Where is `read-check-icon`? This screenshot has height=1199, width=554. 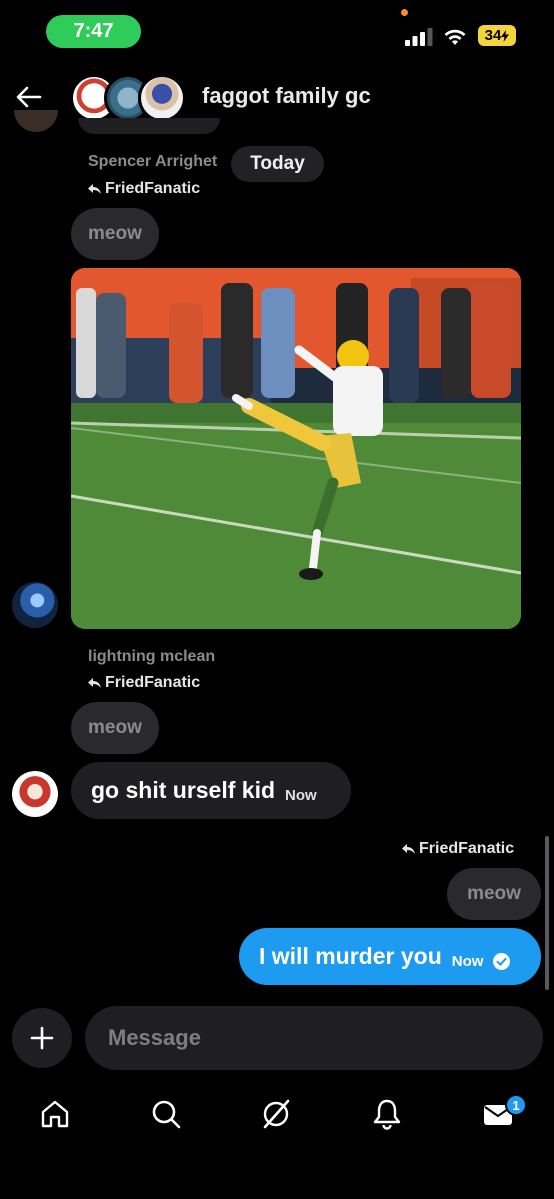 read-check-icon is located at coordinates (502, 961).